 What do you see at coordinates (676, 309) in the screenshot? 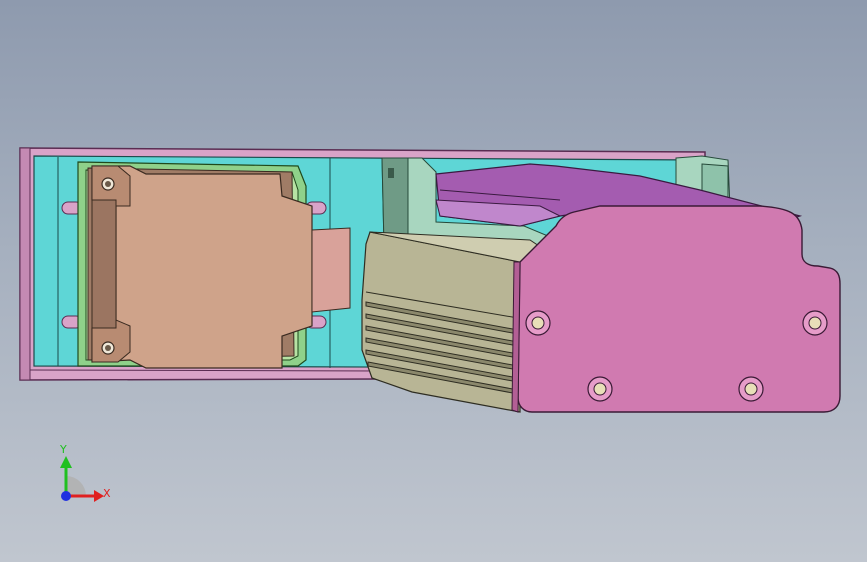
I see `end-cap` at bounding box center [676, 309].